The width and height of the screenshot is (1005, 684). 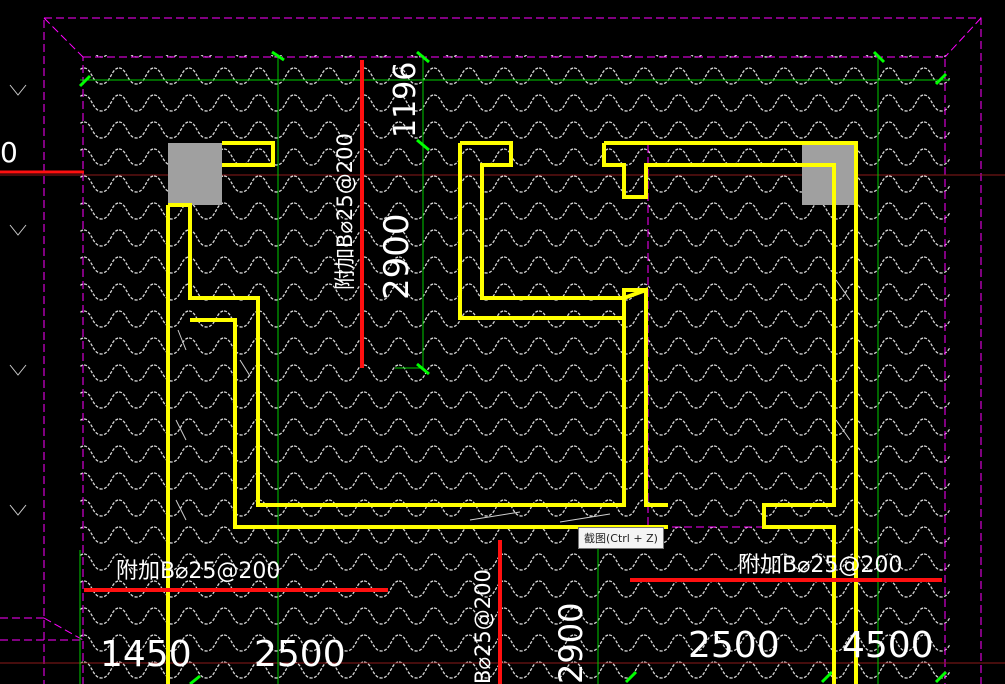 What do you see at coordinates (888, 645) in the screenshot?
I see `label-dim-4500: 4500` at bounding box center [888, 645].